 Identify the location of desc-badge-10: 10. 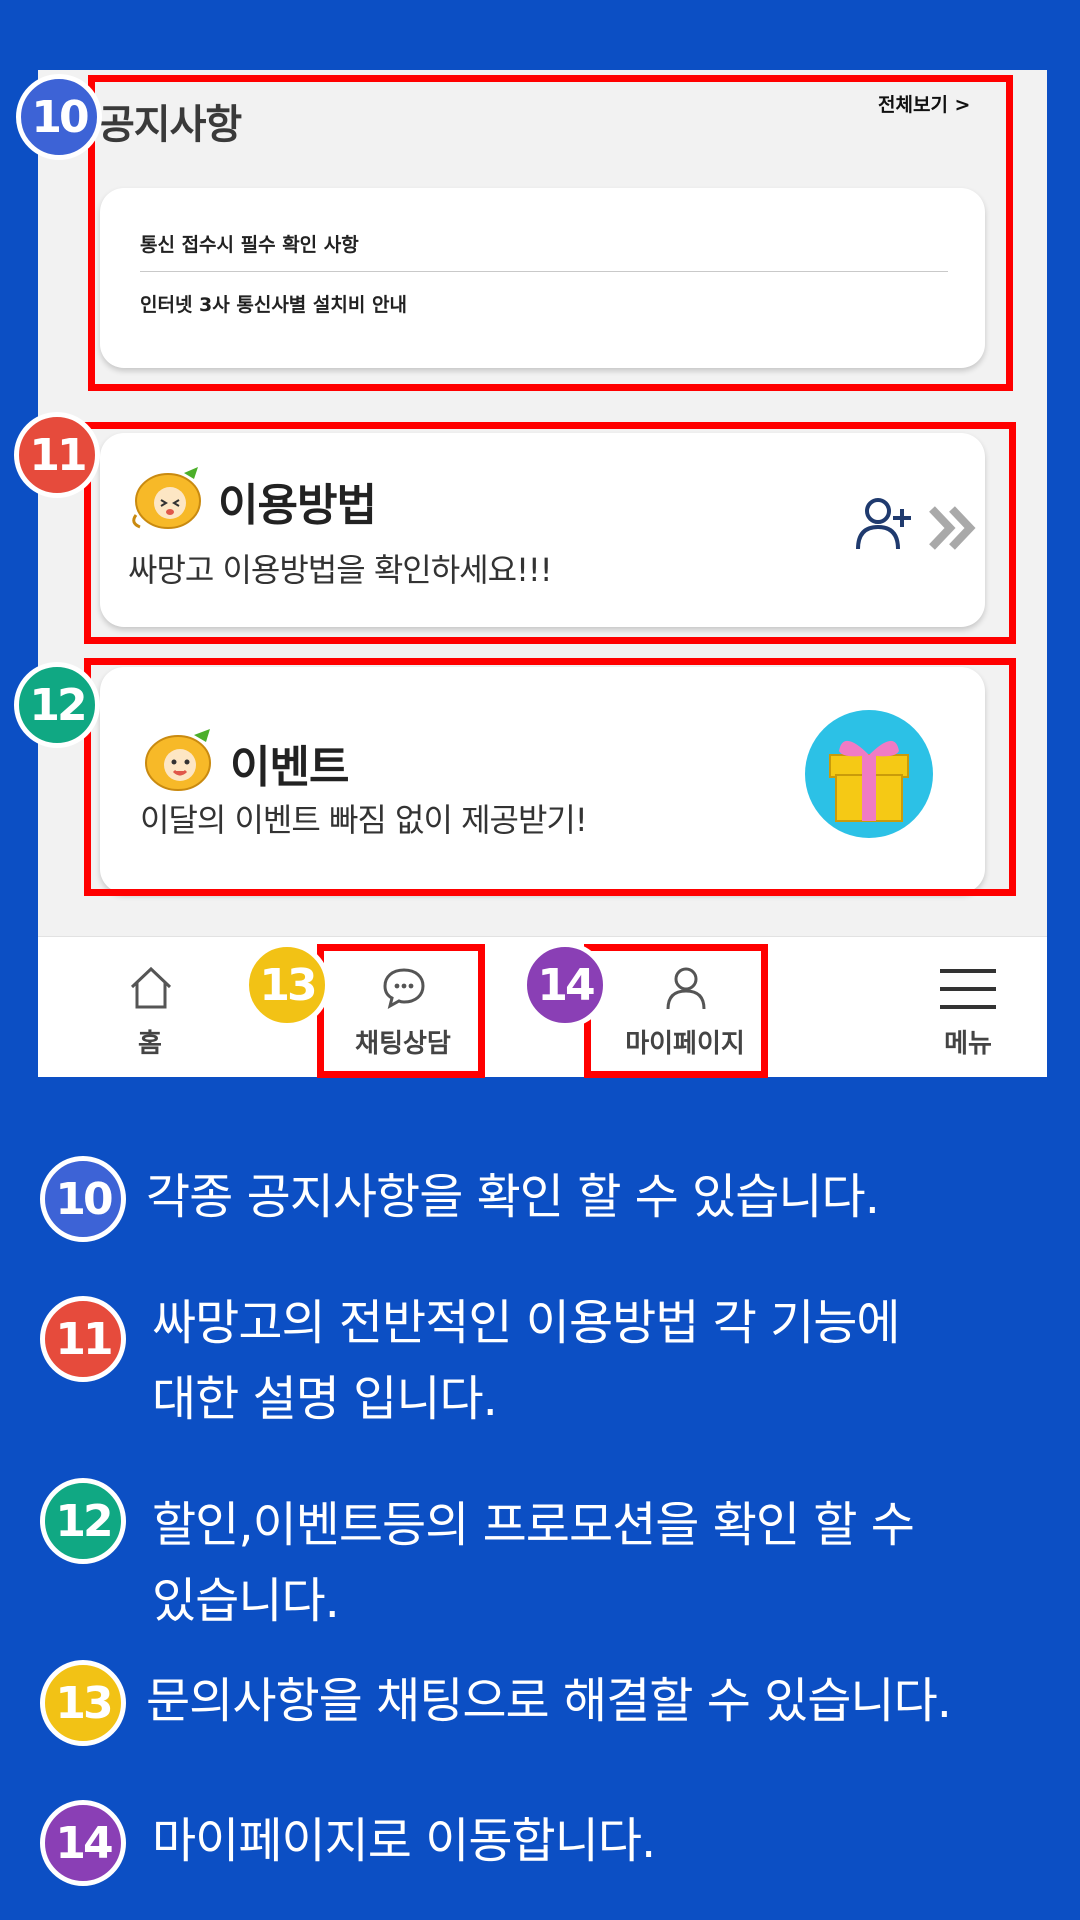
(83, 1199).